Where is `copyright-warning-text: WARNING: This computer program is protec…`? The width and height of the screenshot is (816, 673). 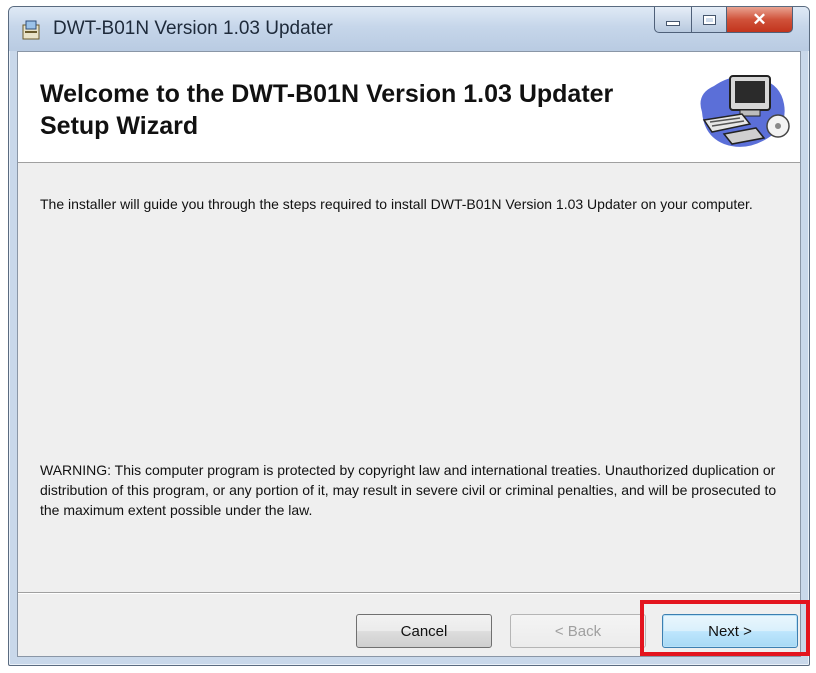 copyright-warning-text: WARNING: This computer program is protec… is located at coordinates (408, 490).